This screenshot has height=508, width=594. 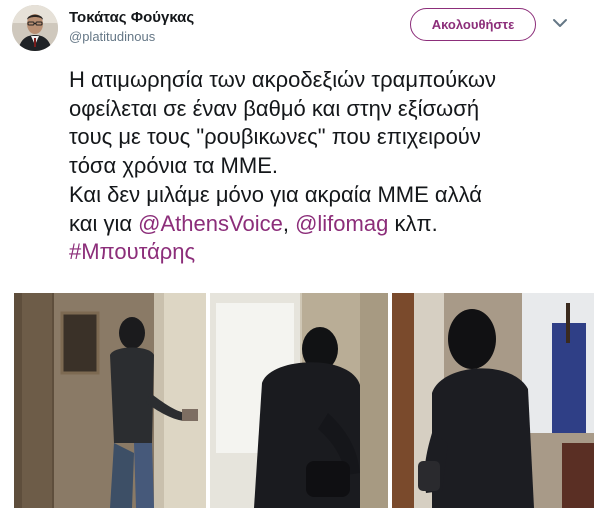 I want to click on tweet-text-line: Η ατιμωρησία των ακροδεξιών τραμπούκων, so click(x=283, y=79).